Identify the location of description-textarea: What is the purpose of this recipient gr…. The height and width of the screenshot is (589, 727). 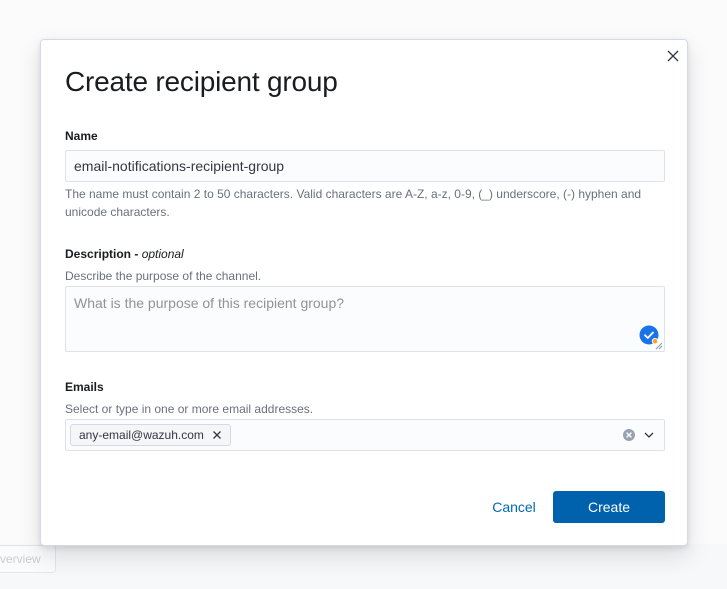
(365, 319).